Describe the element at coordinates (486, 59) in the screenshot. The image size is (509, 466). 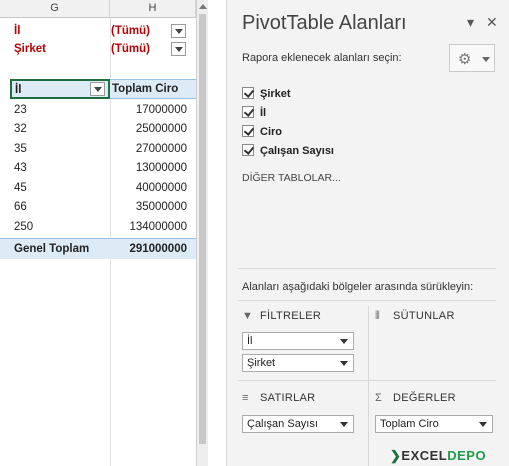
I see `chevron-down-icon` at that location.